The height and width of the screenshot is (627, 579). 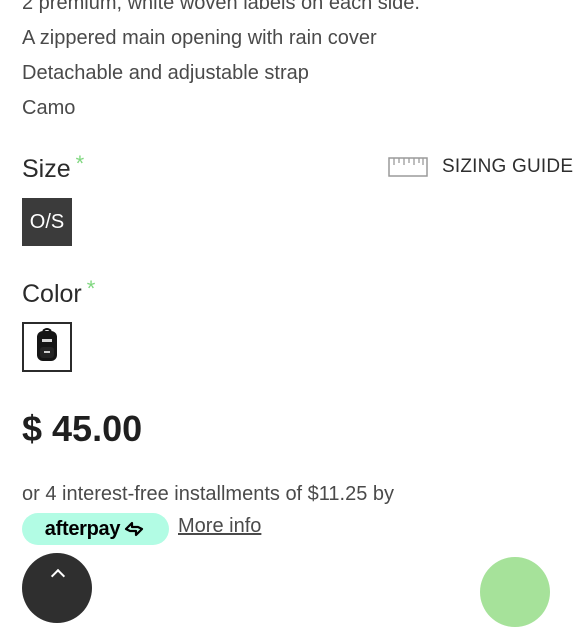 What do you see at coordinates (199, 38) in the screenshot?
I see `description-line: A zippered main opening with rain cover` at bounding box center [199, 38].